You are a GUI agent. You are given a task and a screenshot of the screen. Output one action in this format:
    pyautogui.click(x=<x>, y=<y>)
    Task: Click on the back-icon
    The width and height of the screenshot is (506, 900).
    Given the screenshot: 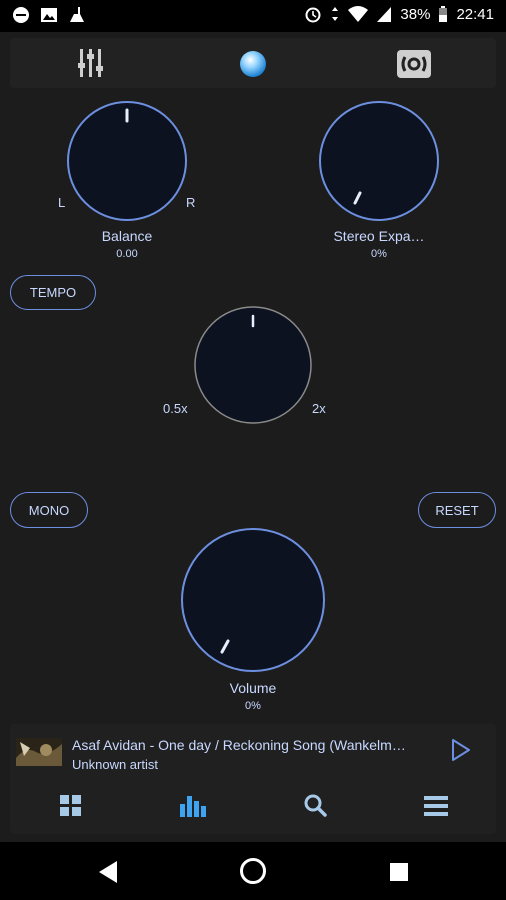 What is the action you would take?
    pyautogui.click(x=108, y=872)
    